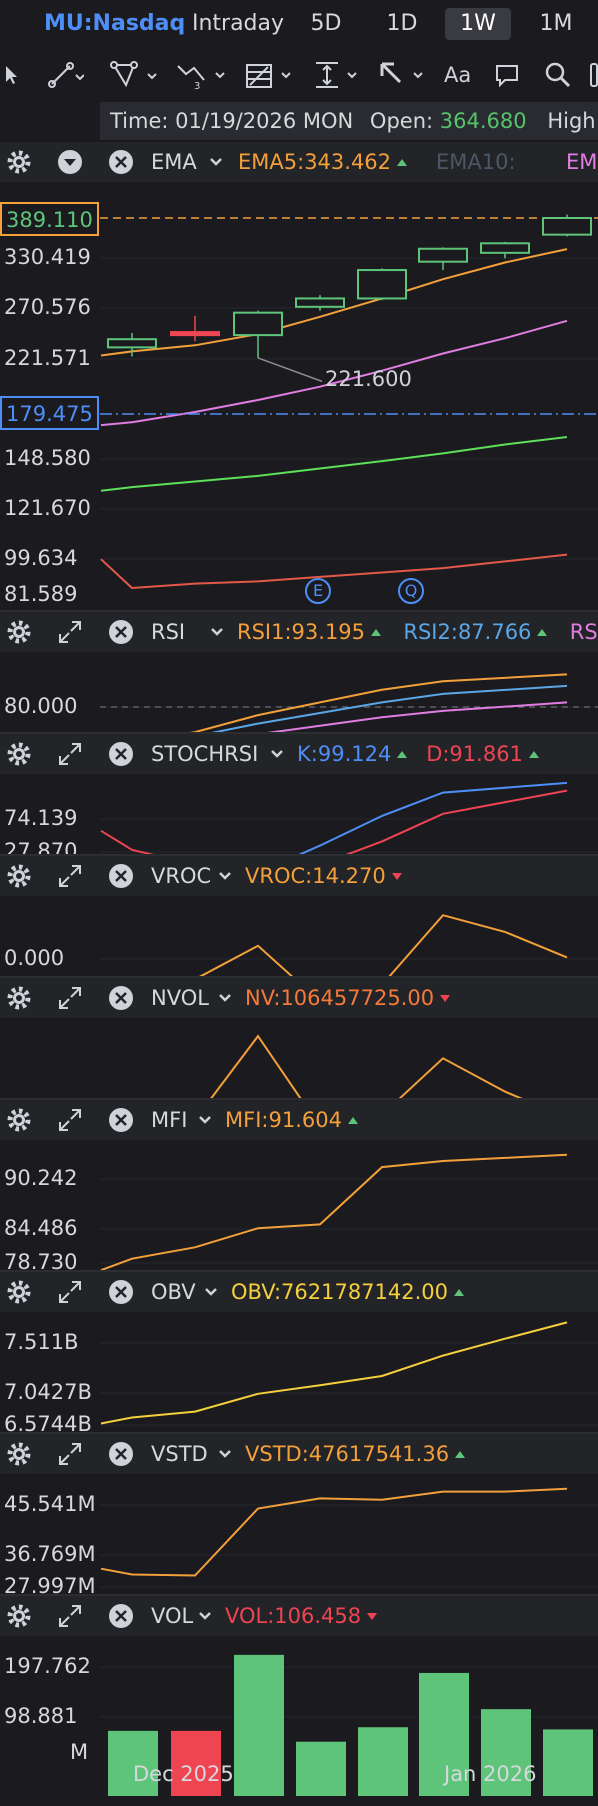 This screenshot has height=1806, width=598. I want to click on rsi-value: RSI2:87.766, so click(475, 632).